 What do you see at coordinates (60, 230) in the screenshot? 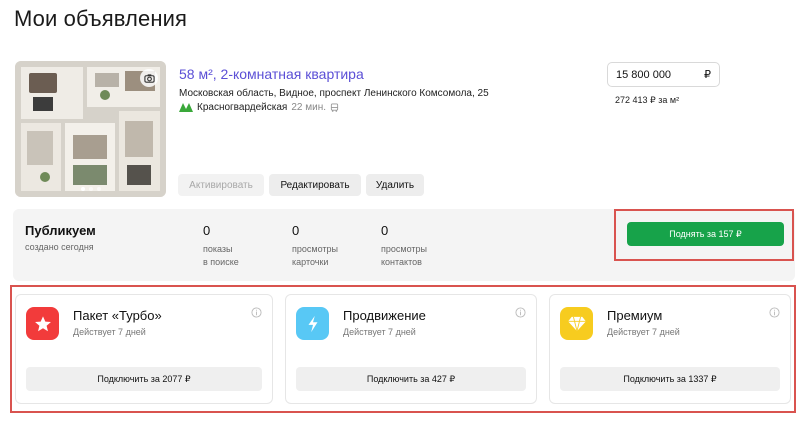
I see `publish-status: Публикуем` at bounding box center [60, 230].